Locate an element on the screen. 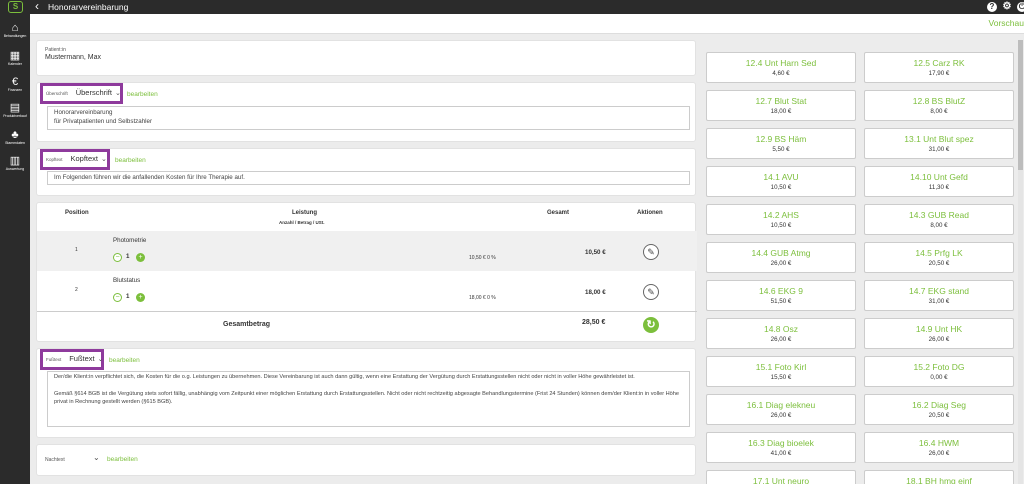  service-tile: 13.1 Unt Blut spez 31,00 € is located at coordinates (939, 143).